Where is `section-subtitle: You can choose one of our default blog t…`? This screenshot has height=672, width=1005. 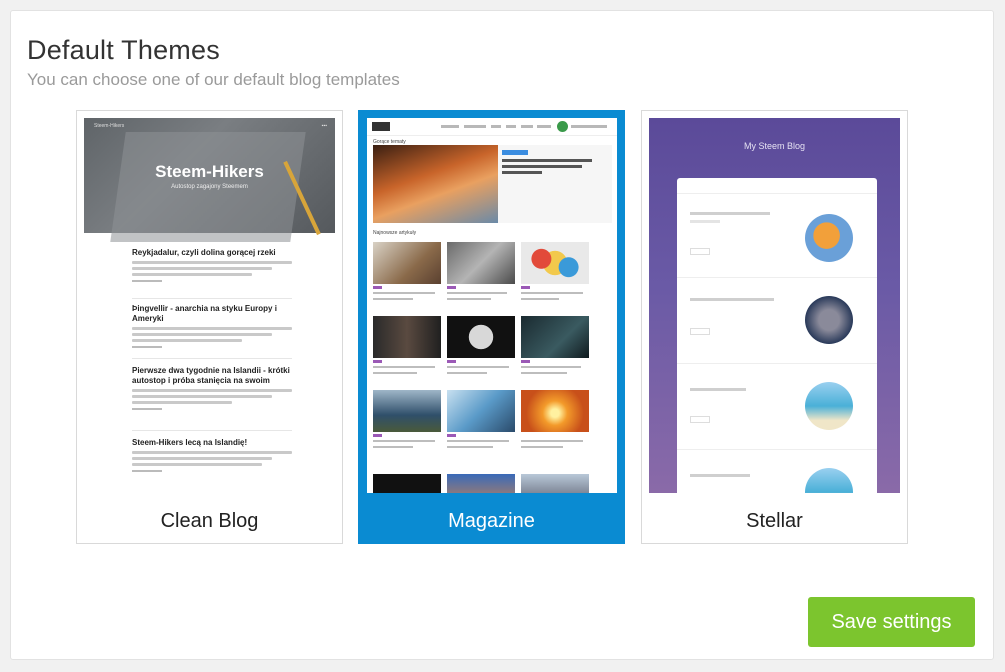
section-subtitle: You can choose one of our default blog t… is located at coordinates (213, 79).